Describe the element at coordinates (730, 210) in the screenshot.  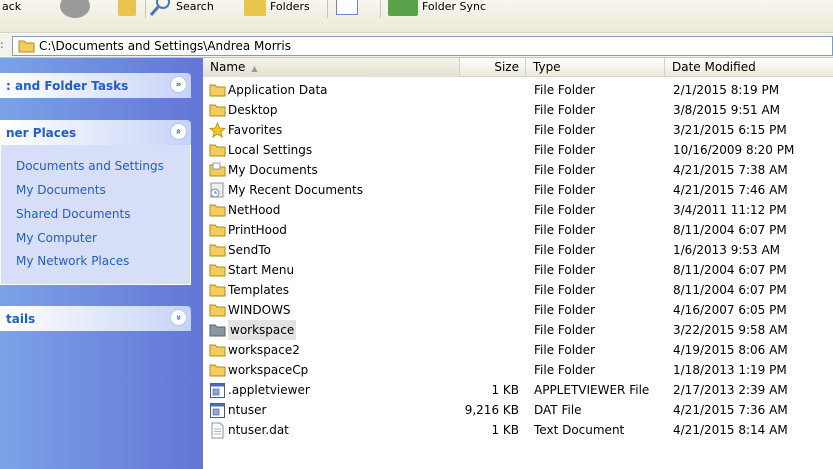
I see `file-date-modified: 3/4/2011 11:12 PM` at that location.